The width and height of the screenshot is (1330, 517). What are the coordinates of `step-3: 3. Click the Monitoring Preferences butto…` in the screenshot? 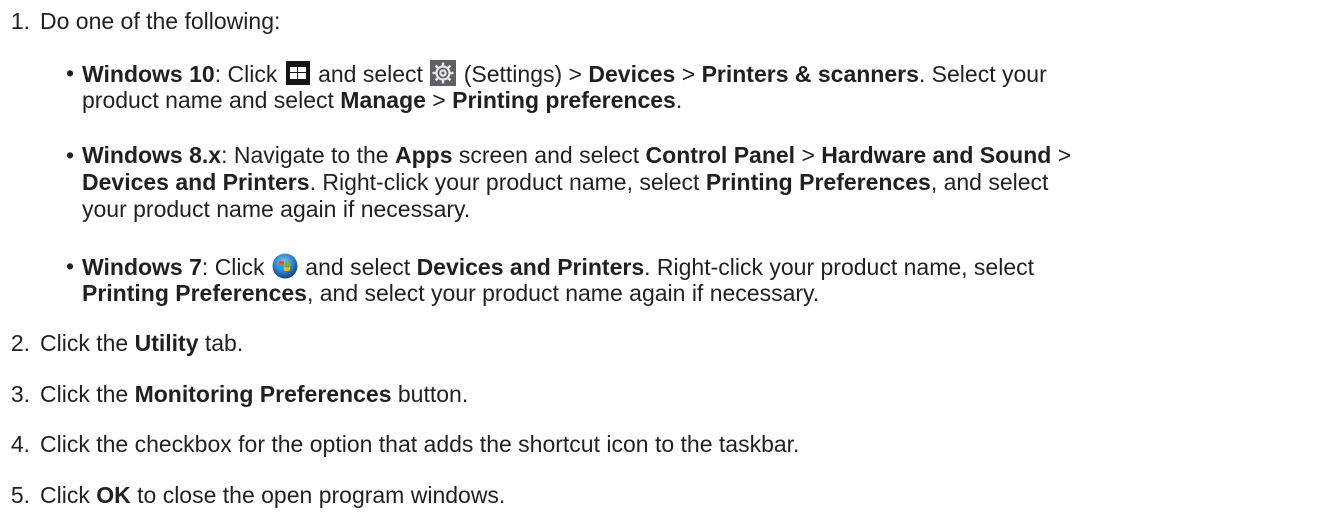 It's located at (234, 394).